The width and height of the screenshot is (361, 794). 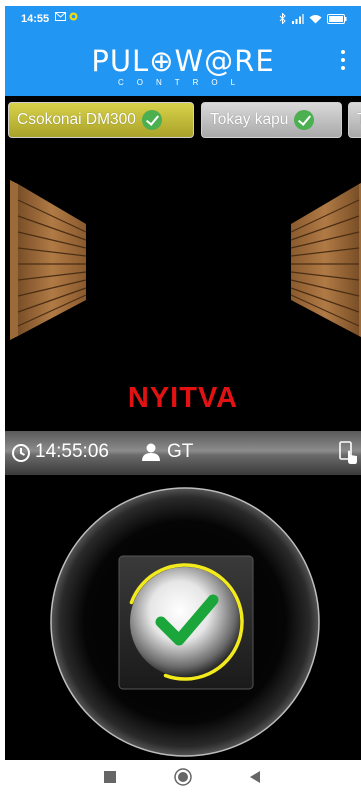 What do you see at coordinates (354, 120) in the screenshot?
I see `tab-partial: T` at bounding box center [354, 120].